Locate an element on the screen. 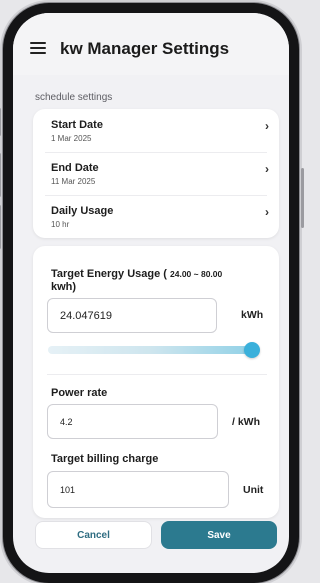  start-date-label: Start Date is located at coordinates (77, 125).